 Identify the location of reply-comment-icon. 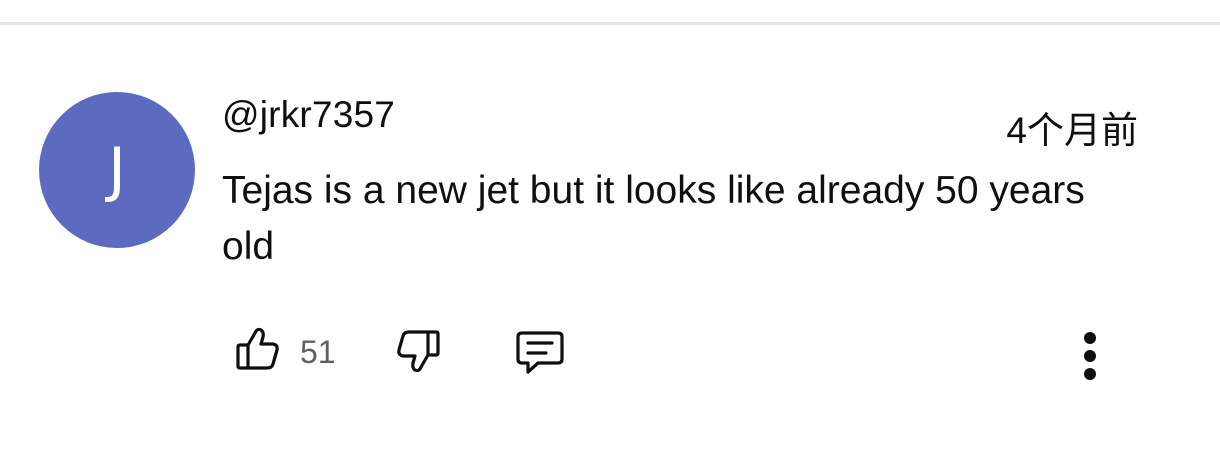
(540, 352).